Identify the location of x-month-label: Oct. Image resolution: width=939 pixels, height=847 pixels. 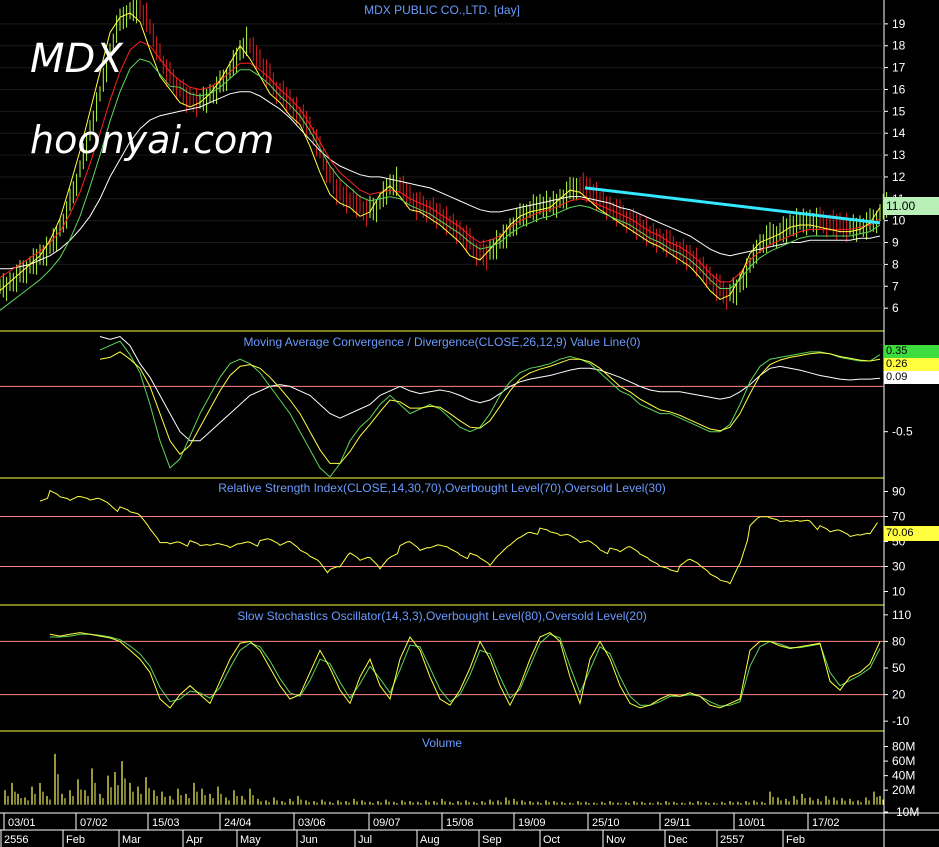
(551, 840).